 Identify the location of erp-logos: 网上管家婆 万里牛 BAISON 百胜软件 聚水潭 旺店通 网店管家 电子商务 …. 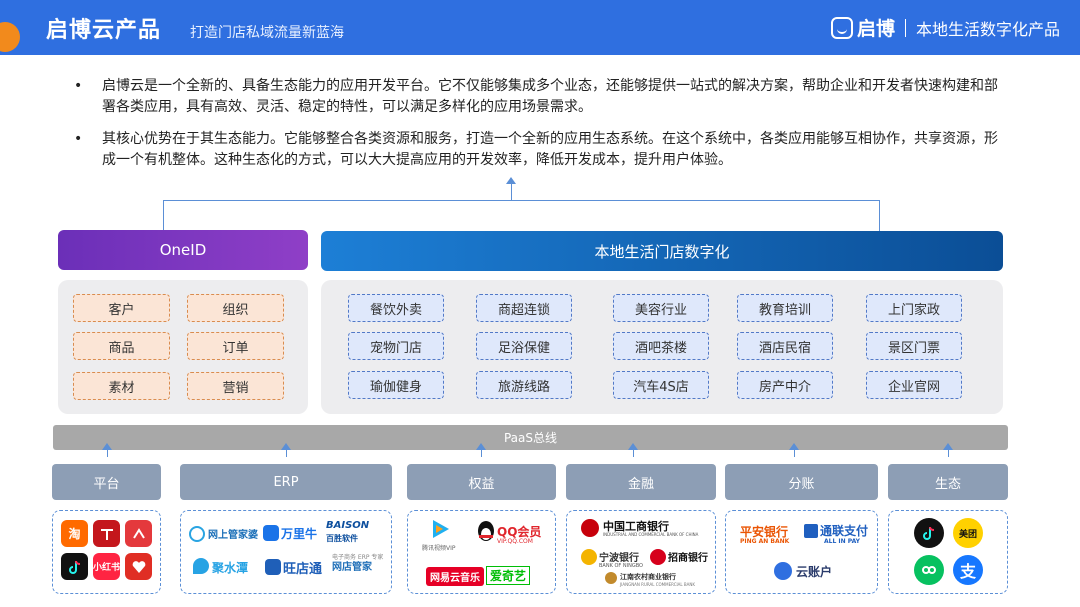
(286, 552).